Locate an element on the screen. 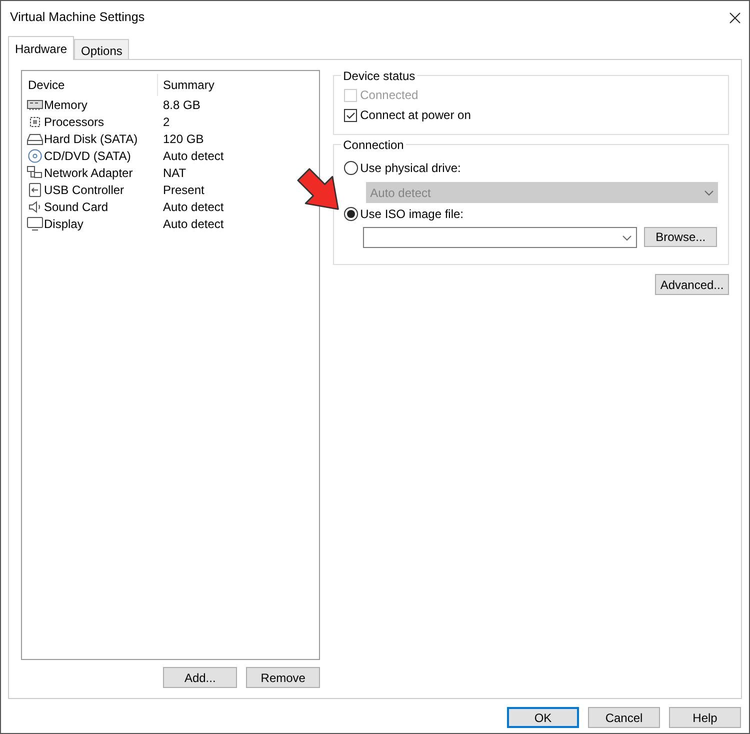  device-name: Network Adapter is located at coordinates (88, 173).